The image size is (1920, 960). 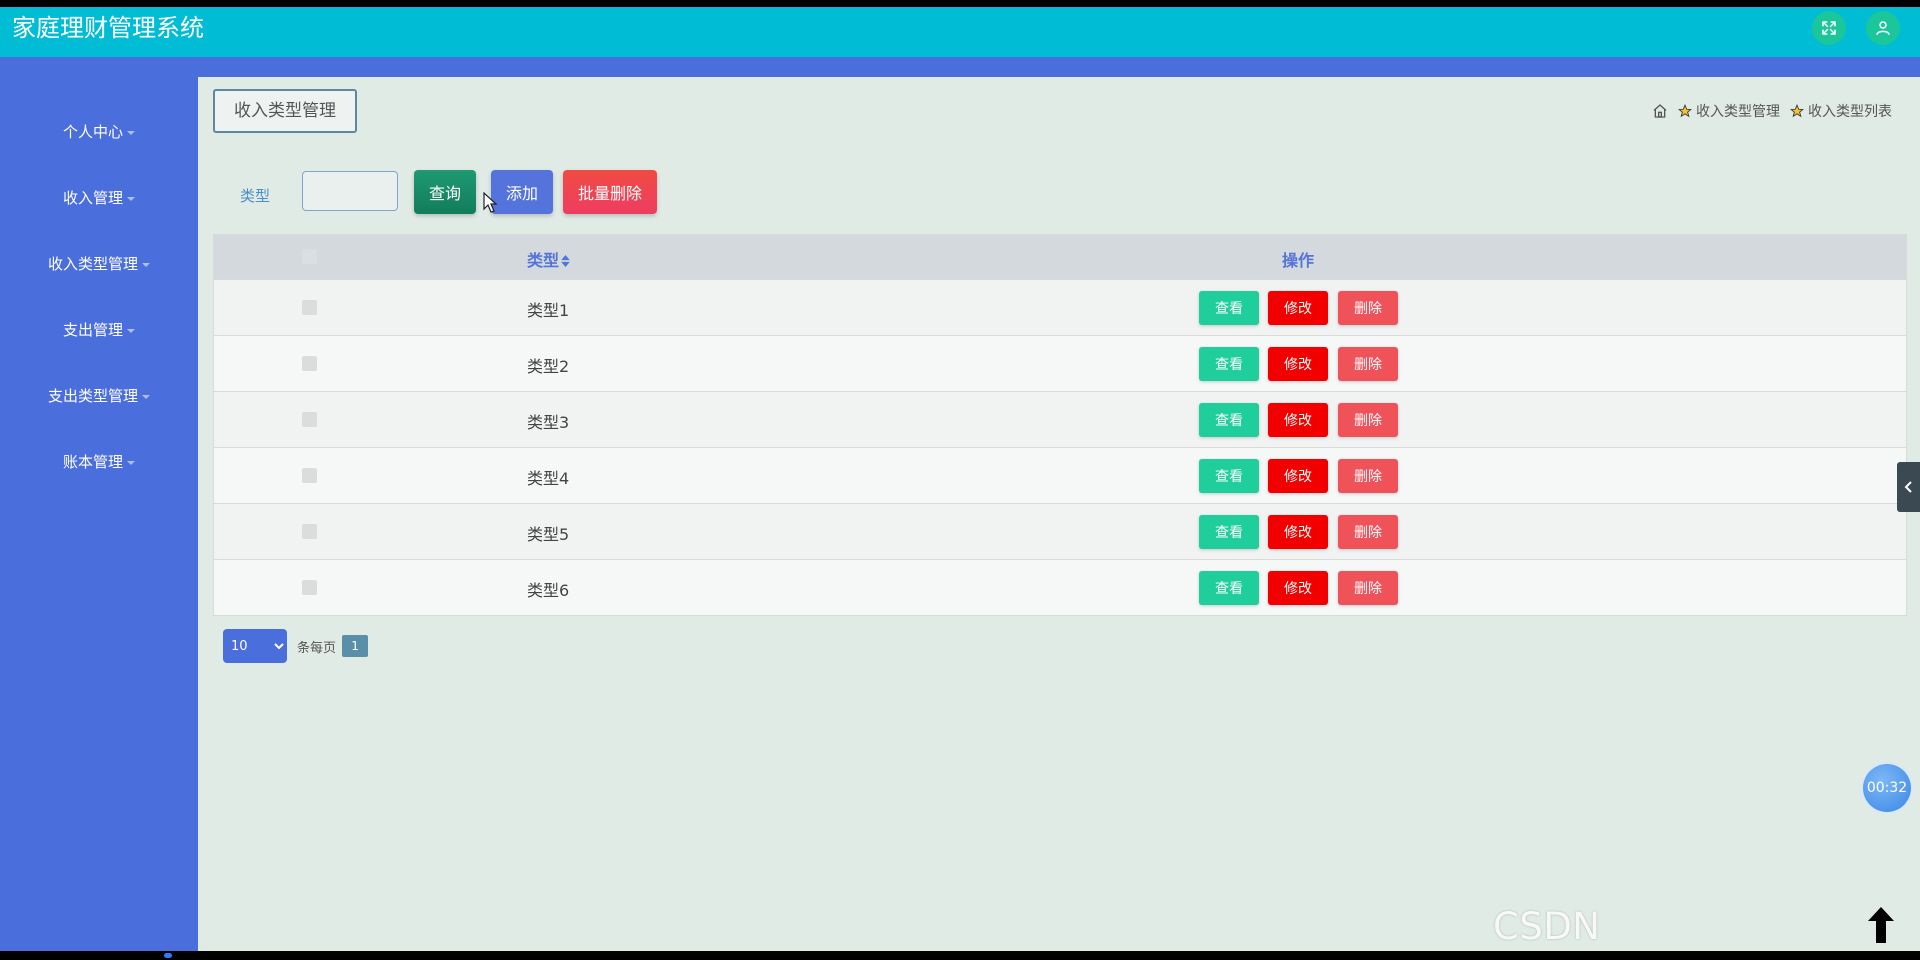 What do you see at coordinates (92, 462) in the screenshot?
I see `sidebar-item-label: 账本管理` at bounding box center [92, 462].